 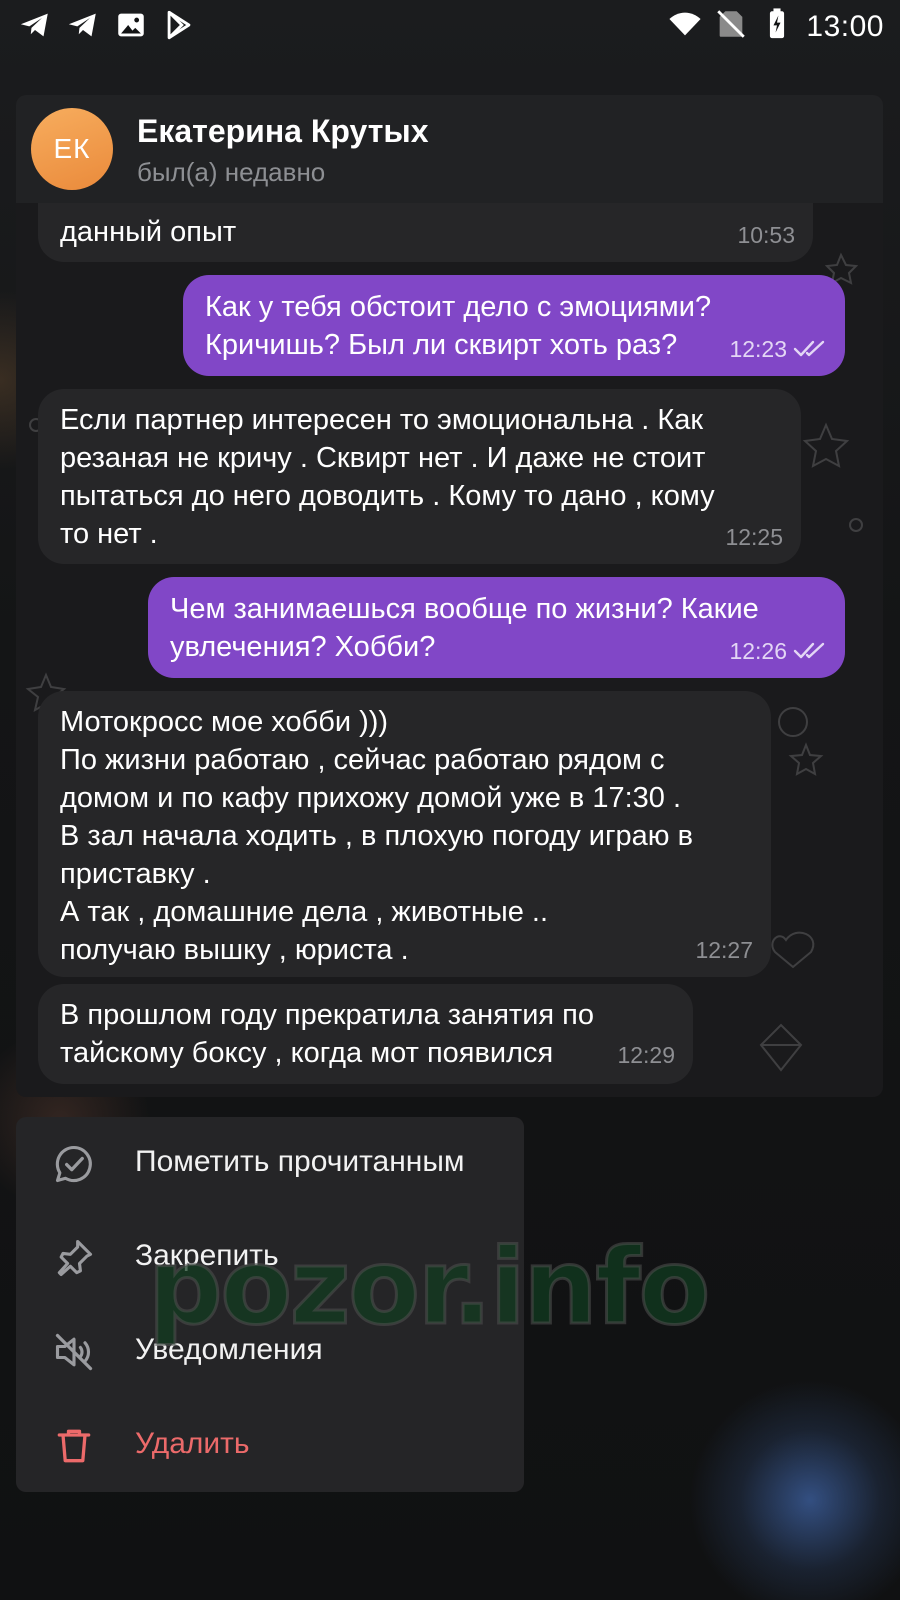 What do you see at coordinates (731, 26) in the screenshot?
I see `no-sim-icon` at bounding box center [731, 26].